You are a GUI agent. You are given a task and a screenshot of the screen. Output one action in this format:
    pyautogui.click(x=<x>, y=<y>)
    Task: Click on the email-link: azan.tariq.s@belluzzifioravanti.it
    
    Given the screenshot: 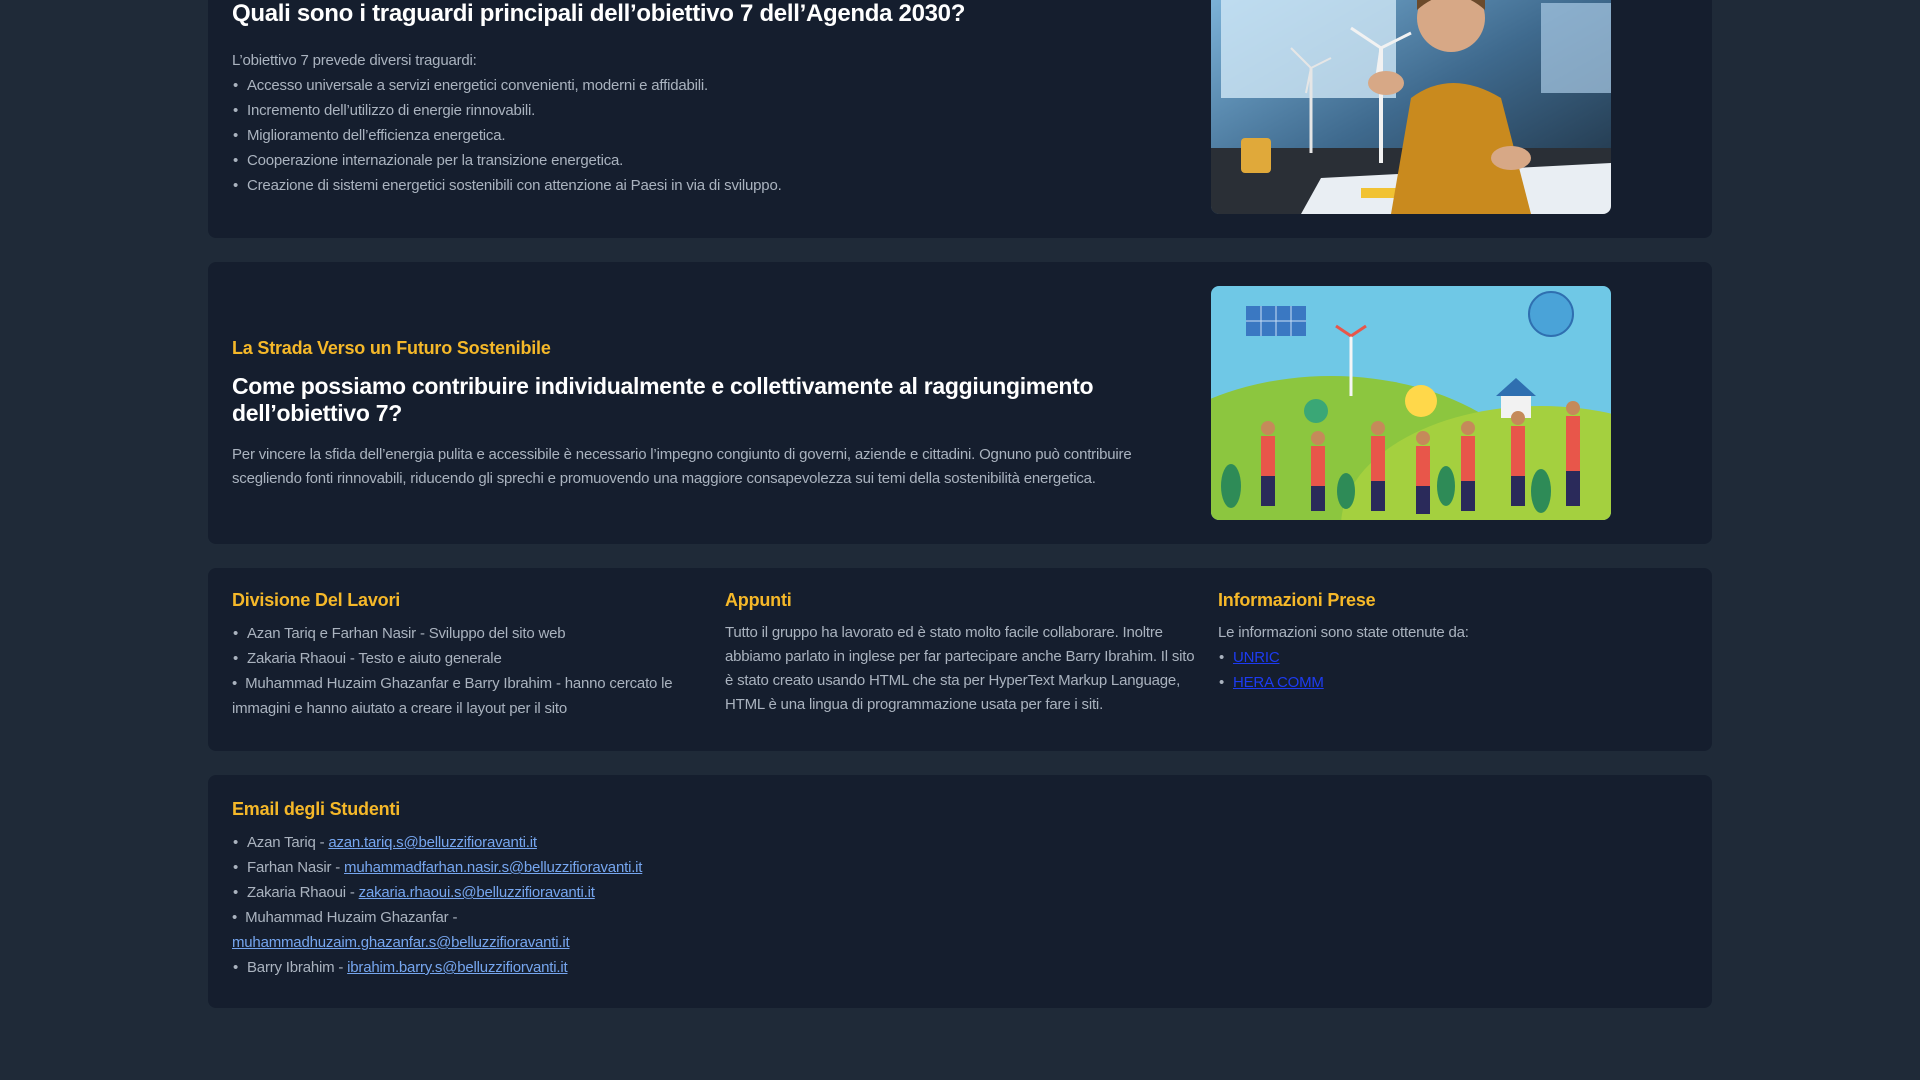 What is the action you would take?
    pyautogui.click(x=432, y=842)
    